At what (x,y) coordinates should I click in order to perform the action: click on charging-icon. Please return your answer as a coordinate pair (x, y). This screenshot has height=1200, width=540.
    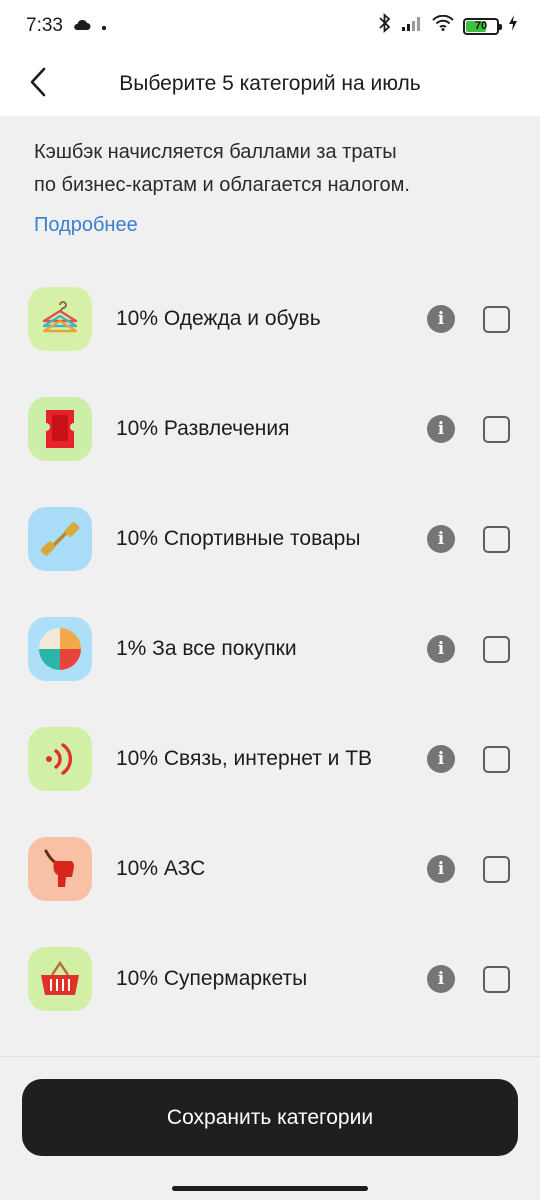
    Looking at the image, I should click on (513, 26).